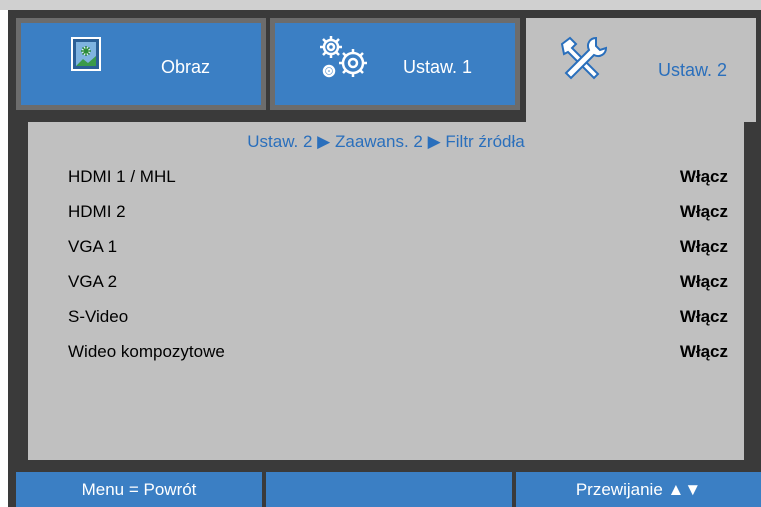 The image size is (761, 507). What do you see at coordinates (395, 64) in the screenshot?
I see `tab-ustaw-1: Ustaw. 1` at bounding box center [395, 64].